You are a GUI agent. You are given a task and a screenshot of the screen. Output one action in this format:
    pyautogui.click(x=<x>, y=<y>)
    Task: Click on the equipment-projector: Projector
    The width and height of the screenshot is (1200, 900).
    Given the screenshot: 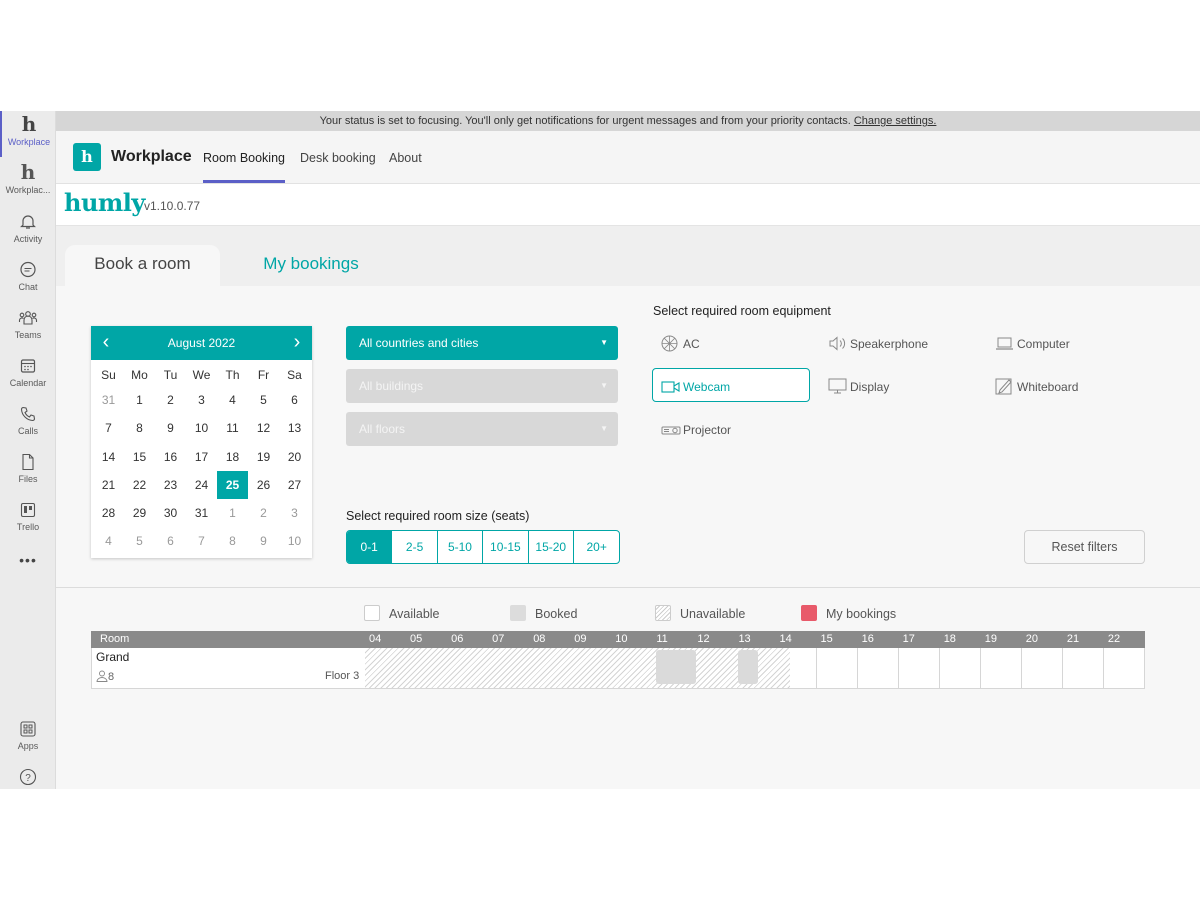 What is the action you would take?
    pyautogui.click(x=692, y=429)
    